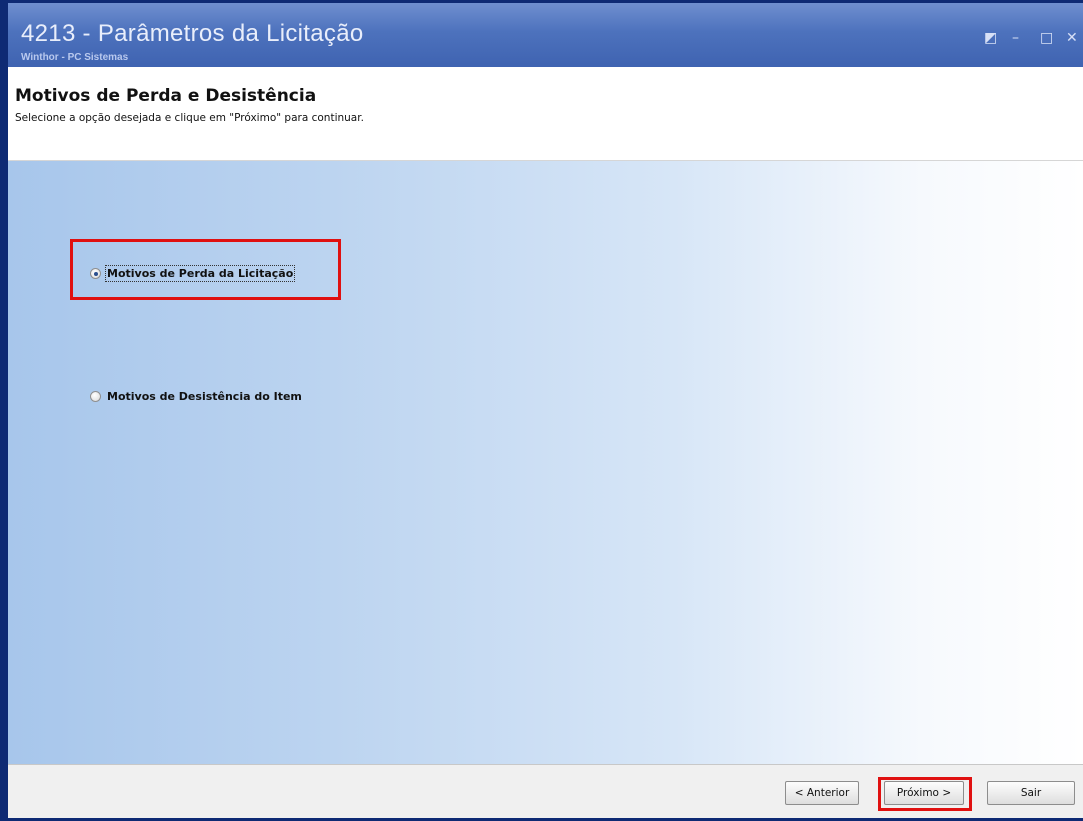 This screenshot has width=1083, height=821. What do you see at coordinates (200, 273) in the screenshot?
I see `option-label: Motivos de Perda da Licitação` at bounding box center [200, 273].